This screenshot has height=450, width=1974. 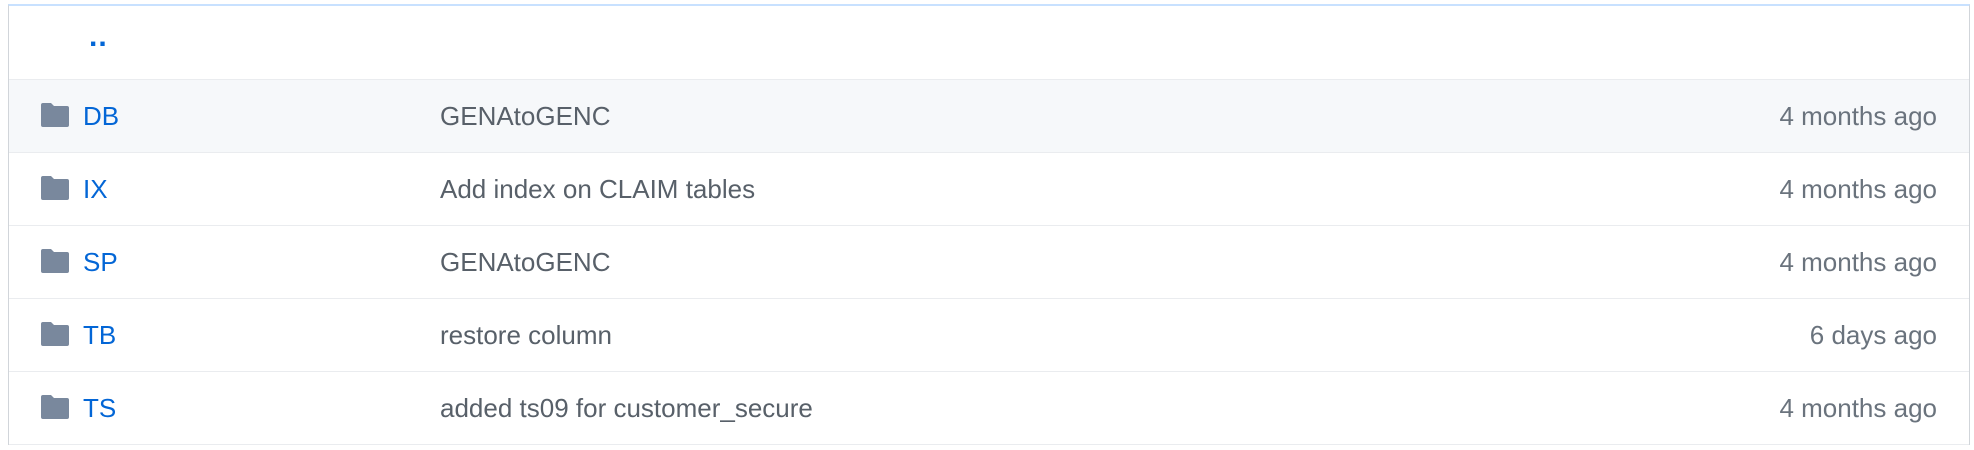 I want to click on commit-message-link: added ts09 for customer_secure, so click(x=626, y=408).